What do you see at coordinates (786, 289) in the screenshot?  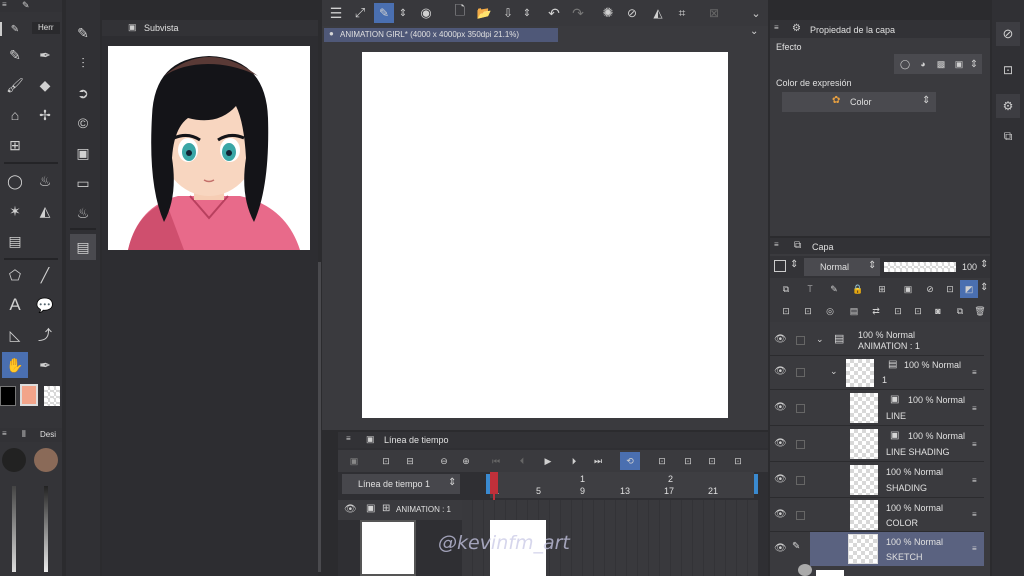 I see `merge-icon: ⧉` at bounding box center [786, 289].